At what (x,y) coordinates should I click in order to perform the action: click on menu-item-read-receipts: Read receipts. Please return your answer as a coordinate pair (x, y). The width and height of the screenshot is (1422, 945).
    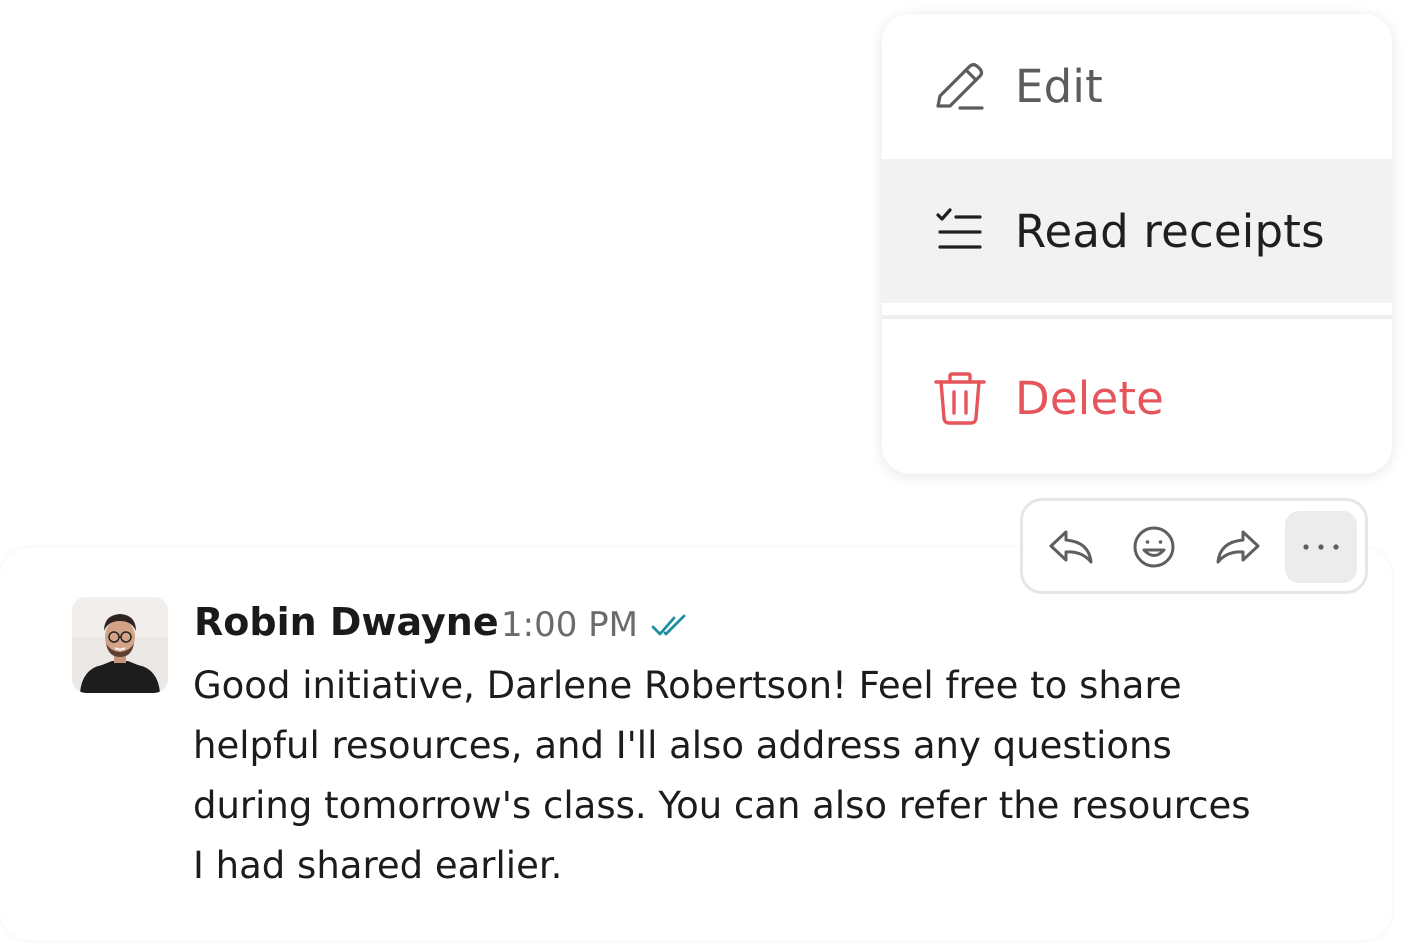
    Looking at the image, I should click on (1137, 231).